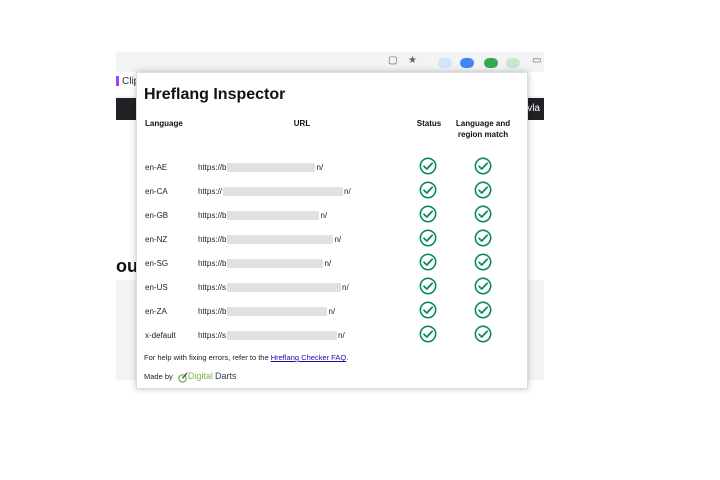  What do you see at coordinates (156, 287) in the screenshot?
I see `row-language: en-US` at bounding box center [156, 287].